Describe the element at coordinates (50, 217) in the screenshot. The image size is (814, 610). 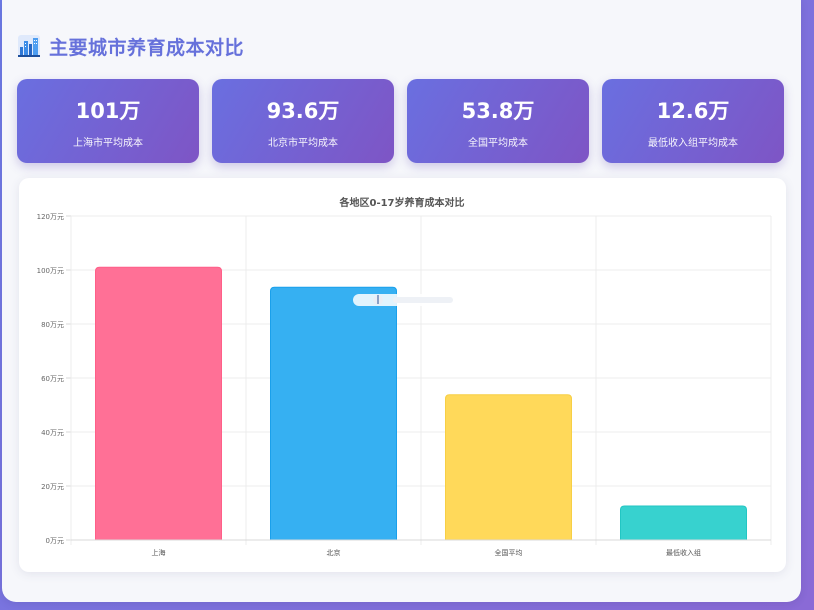
I see `y-tick-label: 120万元` at that location.